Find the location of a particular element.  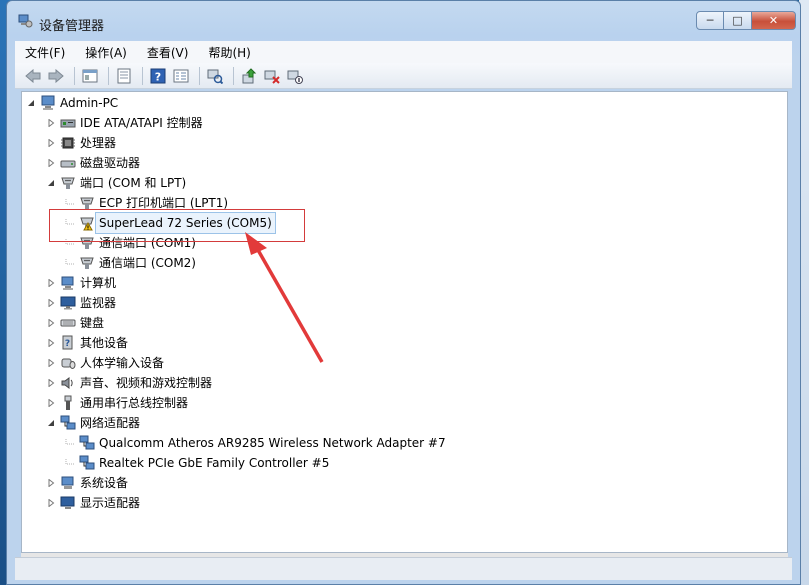

tree-category: IDE ATA/ATAPI 控制器 is located at coordinates (124, 123).